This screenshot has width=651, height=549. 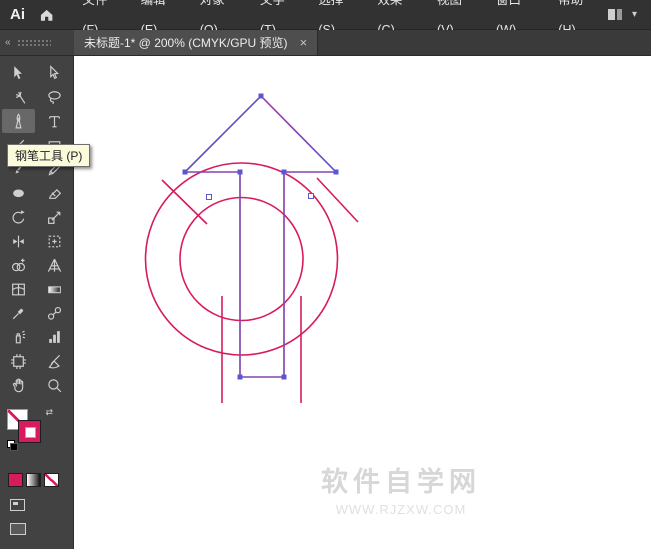 I want to click on icon-free-transform, so click(x=54, y=241).